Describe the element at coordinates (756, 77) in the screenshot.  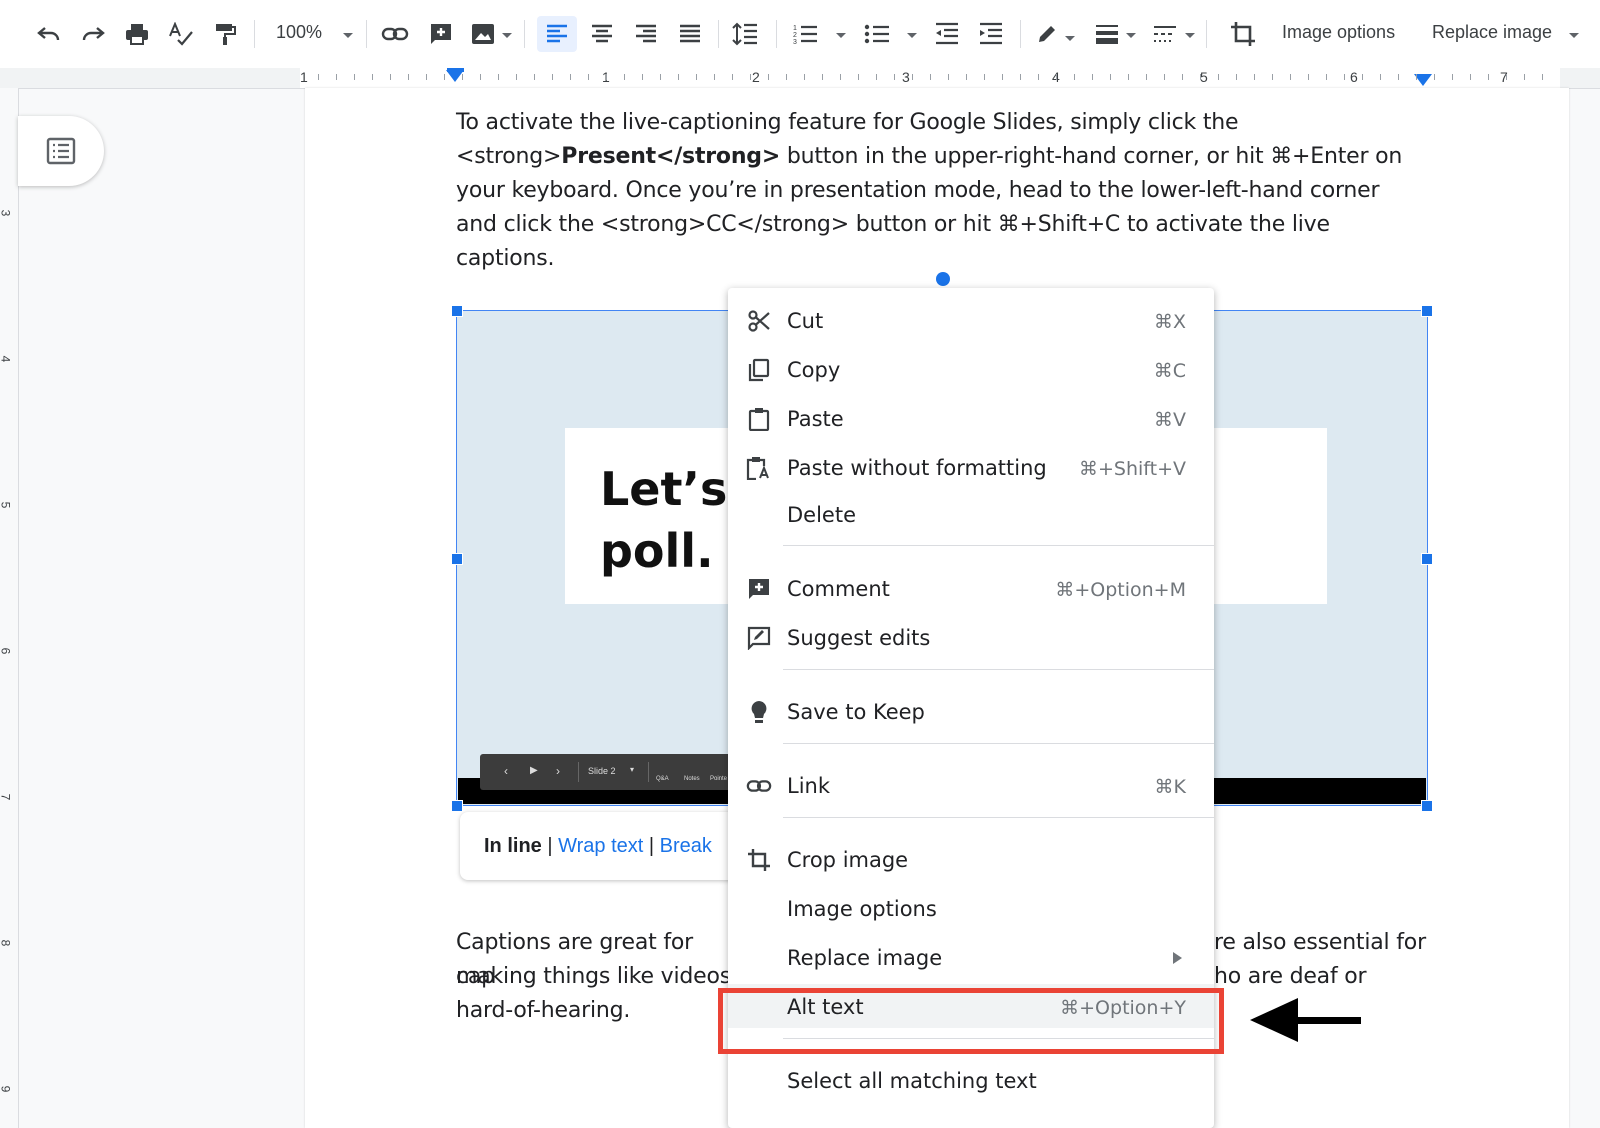
I see `ruler-number: 2` at that location.